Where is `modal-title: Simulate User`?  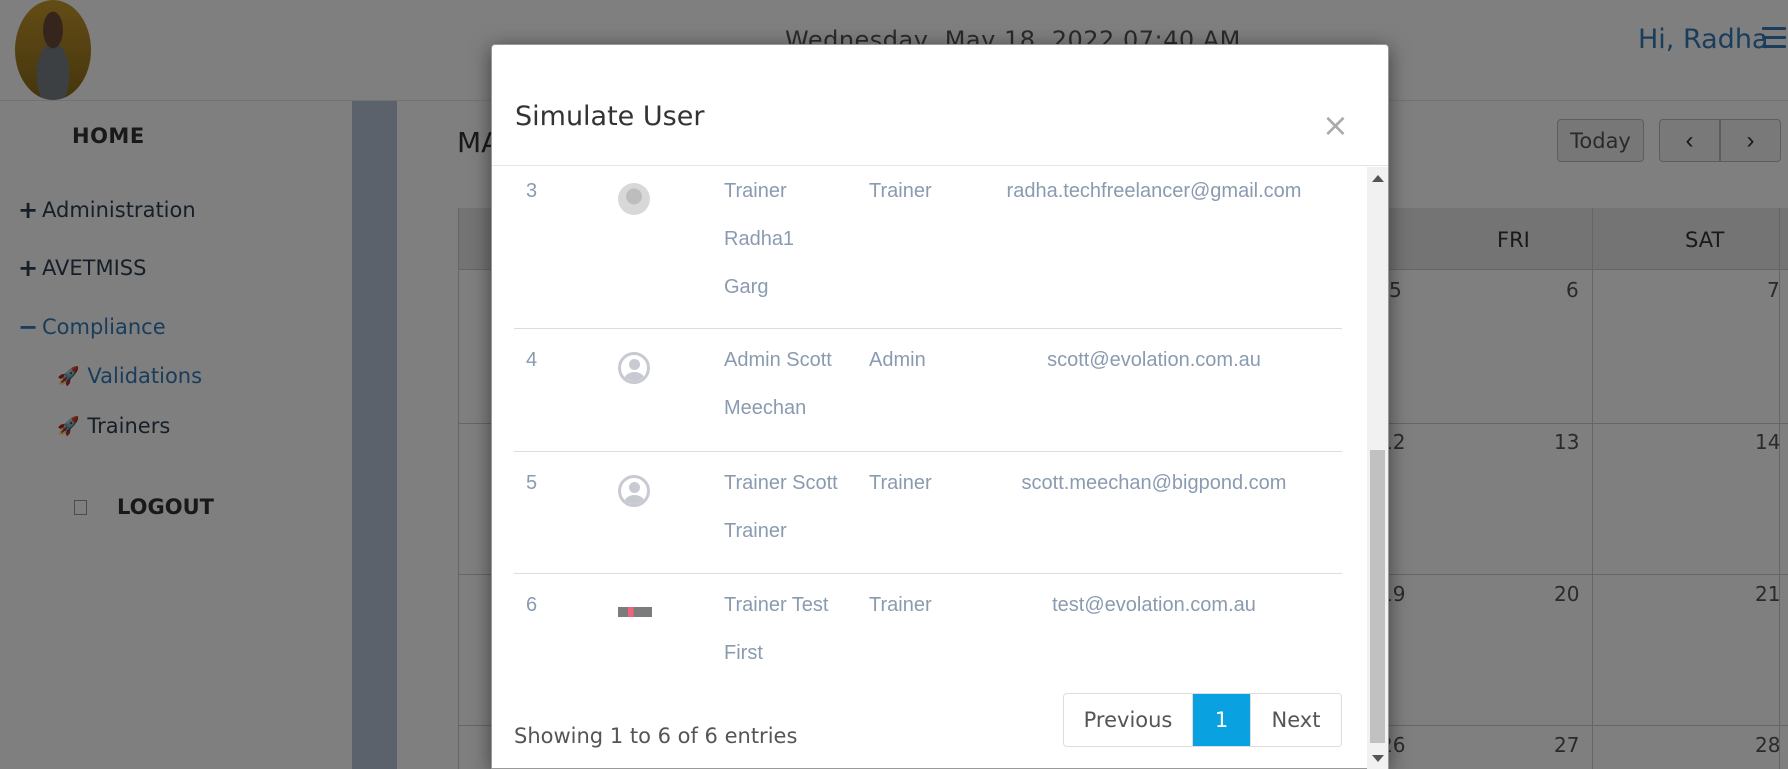 modal-title: Simulate User is located at coordinates (610, 116).